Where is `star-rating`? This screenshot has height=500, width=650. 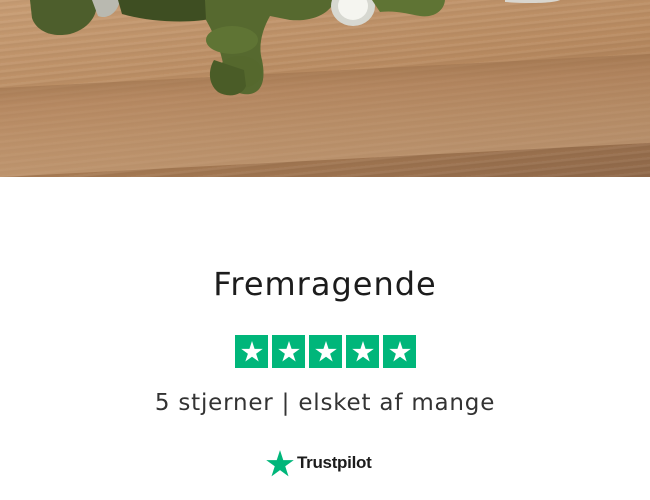 star-rating is located at coordinates (325, 351).